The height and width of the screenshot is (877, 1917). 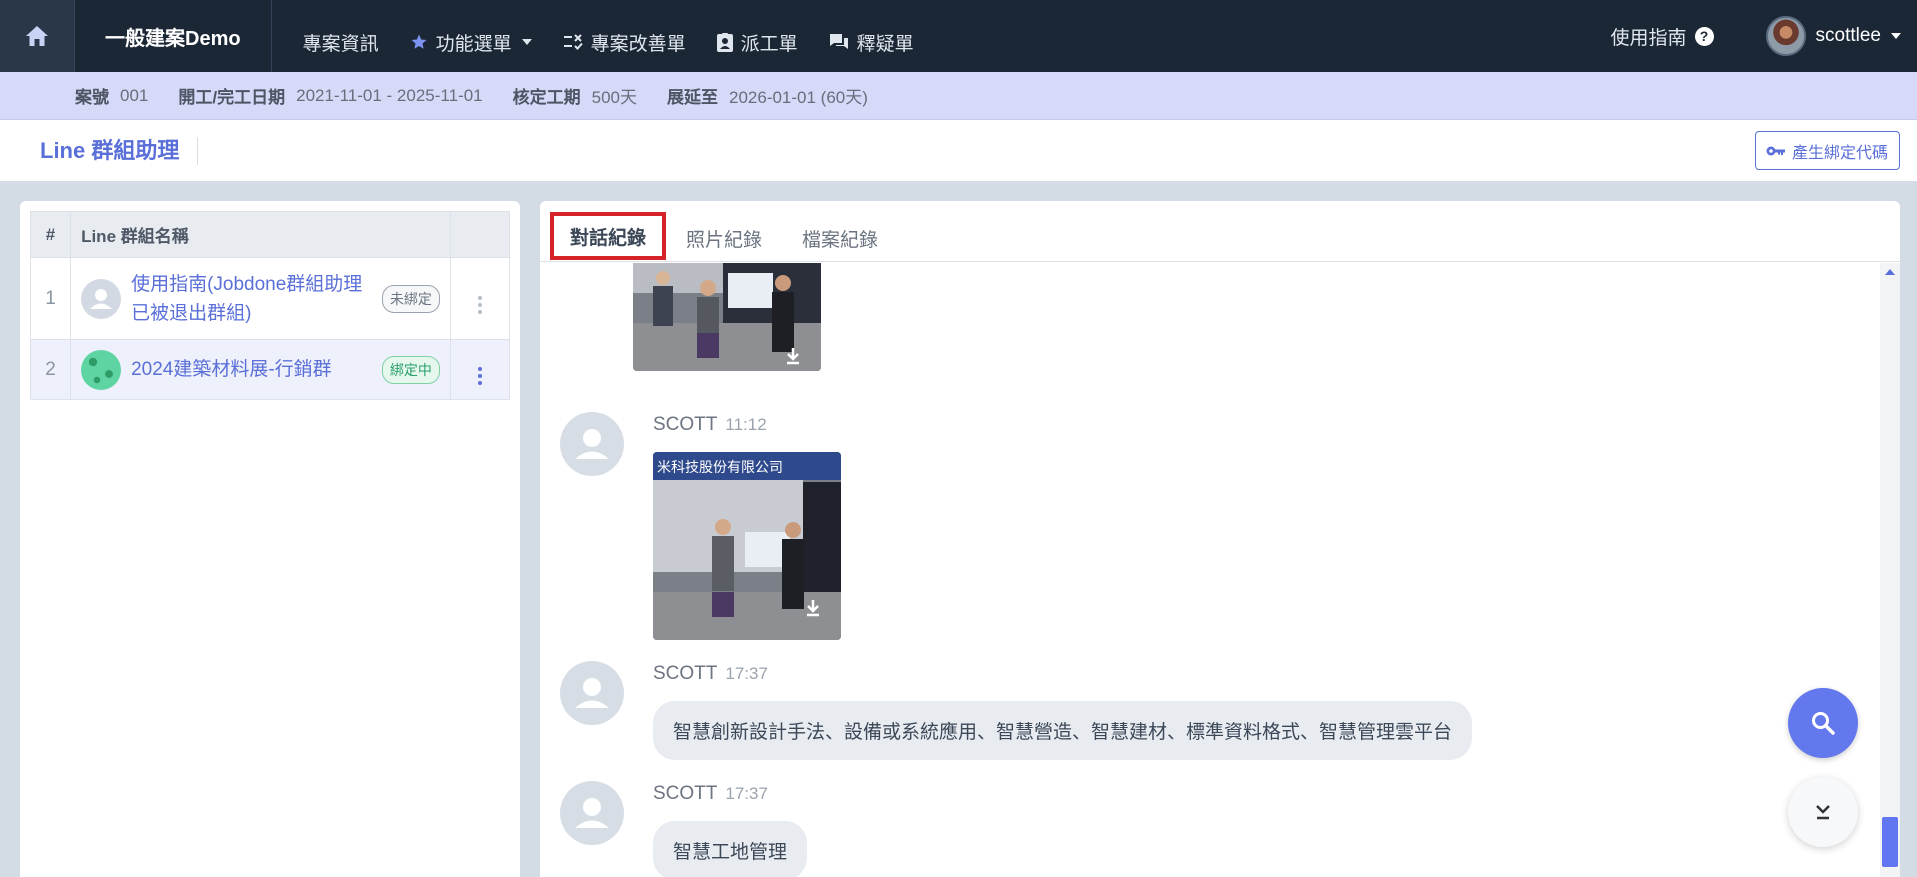 I want to click on table-header-row: # Line 群組名稱, so click(x=270, y=234).